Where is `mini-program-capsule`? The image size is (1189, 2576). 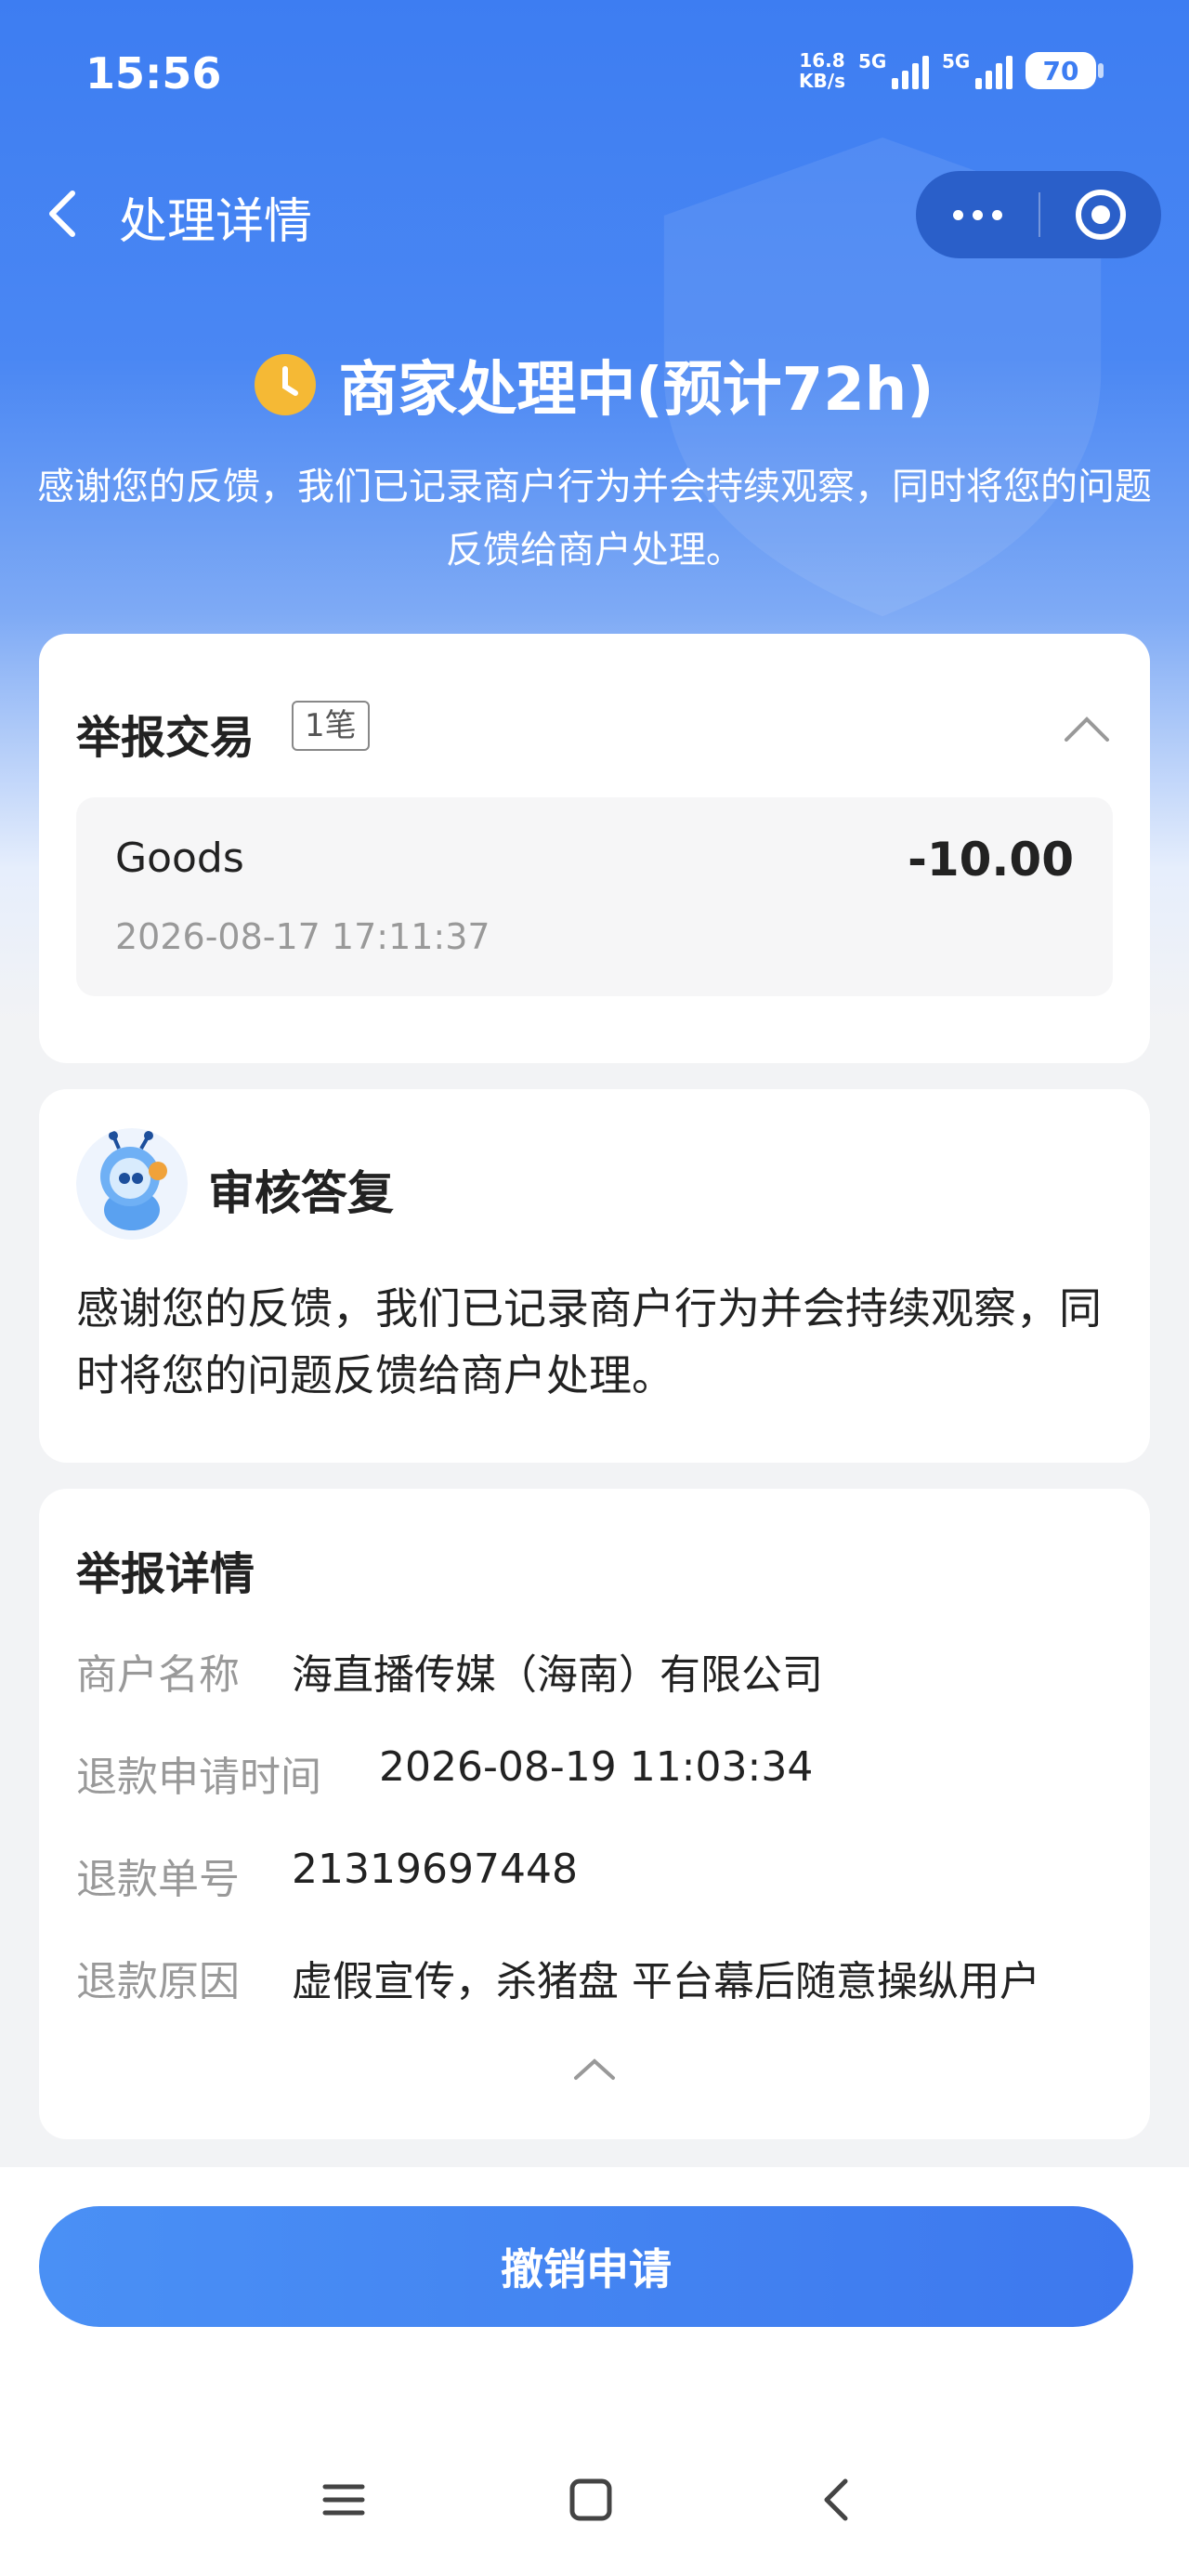 mini-program-capsule is located at coordinates (1038, 214).